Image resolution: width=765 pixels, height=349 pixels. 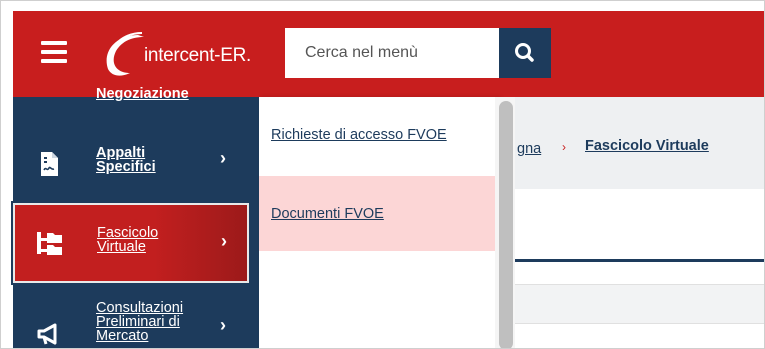 I want to click on sidebar-item-fascicolo-virtuale: Fascicolo Virtuale ›, so click(x=131, y=243).